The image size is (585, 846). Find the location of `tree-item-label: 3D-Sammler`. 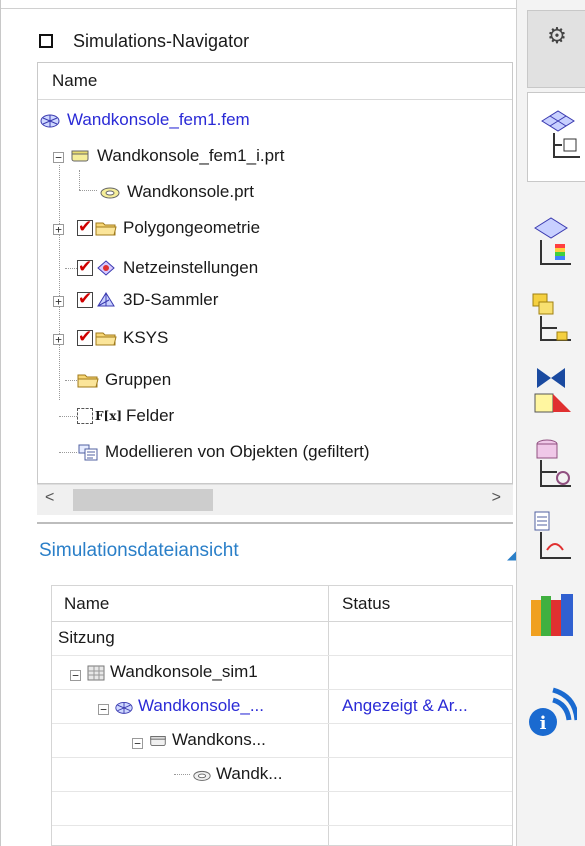

tree-item-label: 3D-Sammler is located at coordinates (171, 299).